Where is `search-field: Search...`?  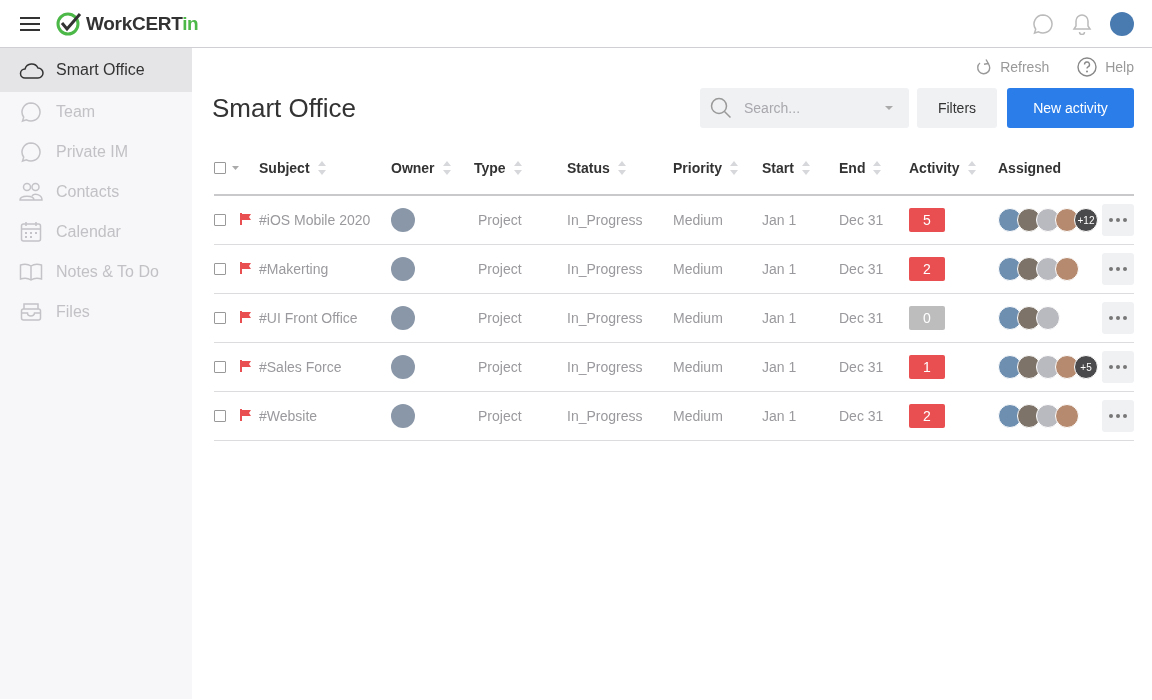 search-field: Search... is located at coordinates (804, 108).